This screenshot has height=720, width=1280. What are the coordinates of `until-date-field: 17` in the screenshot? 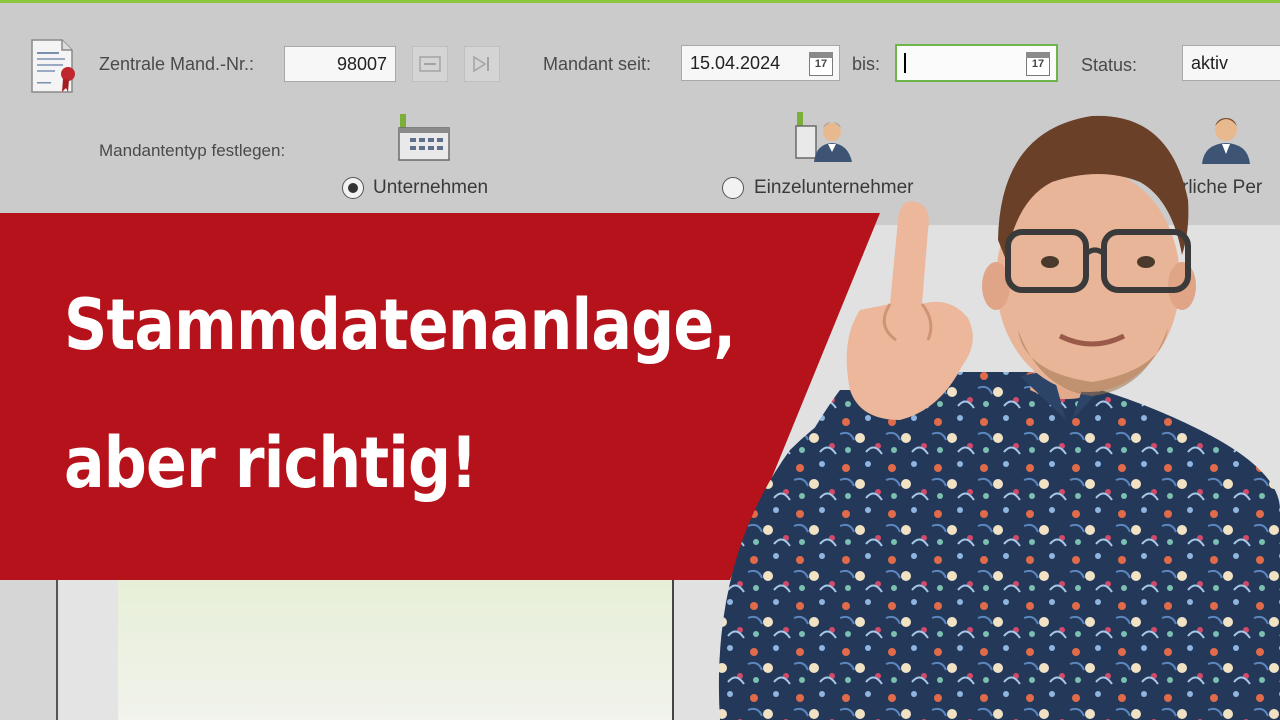 It's located at (976, 63).